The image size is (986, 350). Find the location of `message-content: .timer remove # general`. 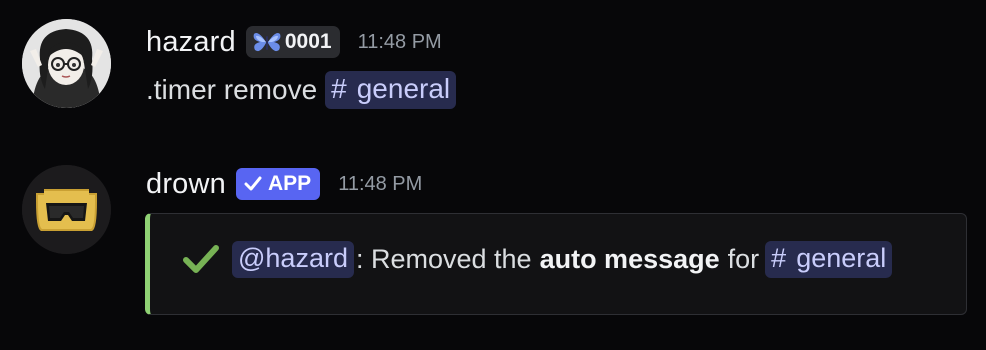

message-content: .timer remove # general is located at coordinates (301, 90).